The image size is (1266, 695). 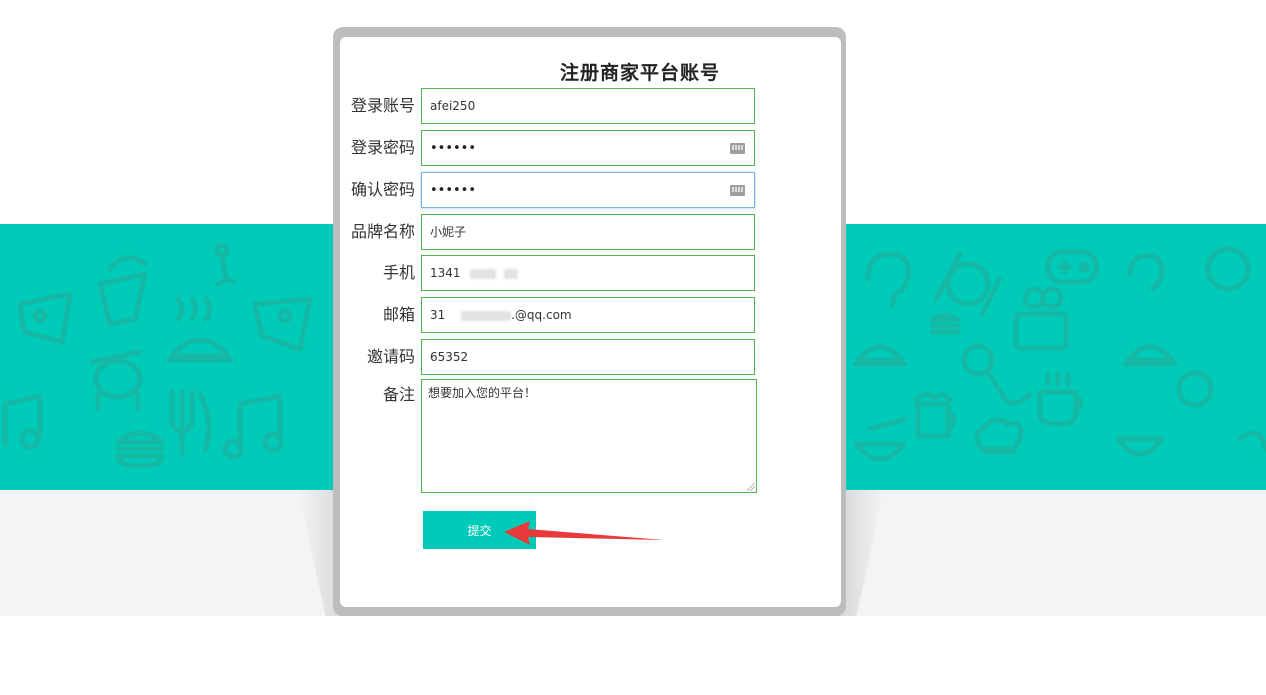 What do you see at coordinates (1072, 267) in the screenshot?
I see `gamepad-icon` at bounding box center [1072, 267].